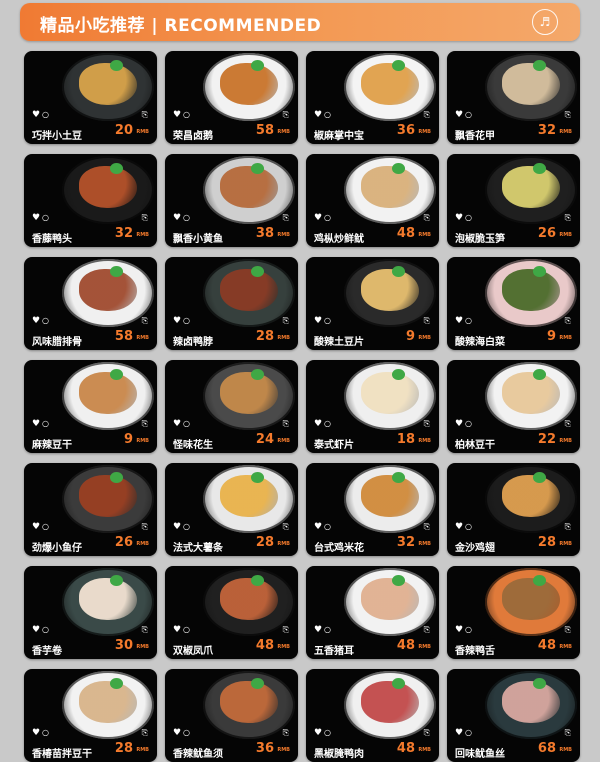  I want to click on menu-item-card: ♥ ○ ⎘ 飘香小黄鱼 38 RMB, so click(231, 200).